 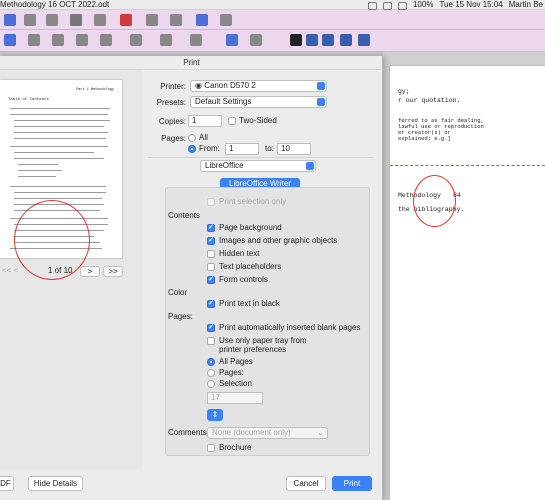 I want to click on pages-radio, so click(x=211, y=373).